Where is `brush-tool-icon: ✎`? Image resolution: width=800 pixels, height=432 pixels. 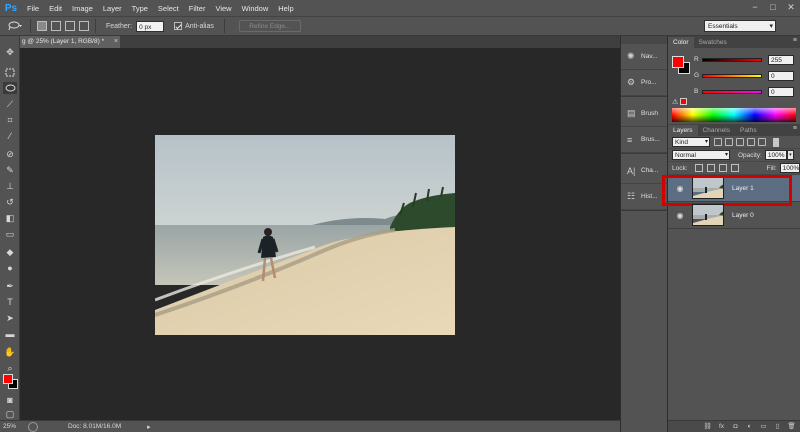
brush-tool-icon: ✎ is located at coordinates (10, 170).